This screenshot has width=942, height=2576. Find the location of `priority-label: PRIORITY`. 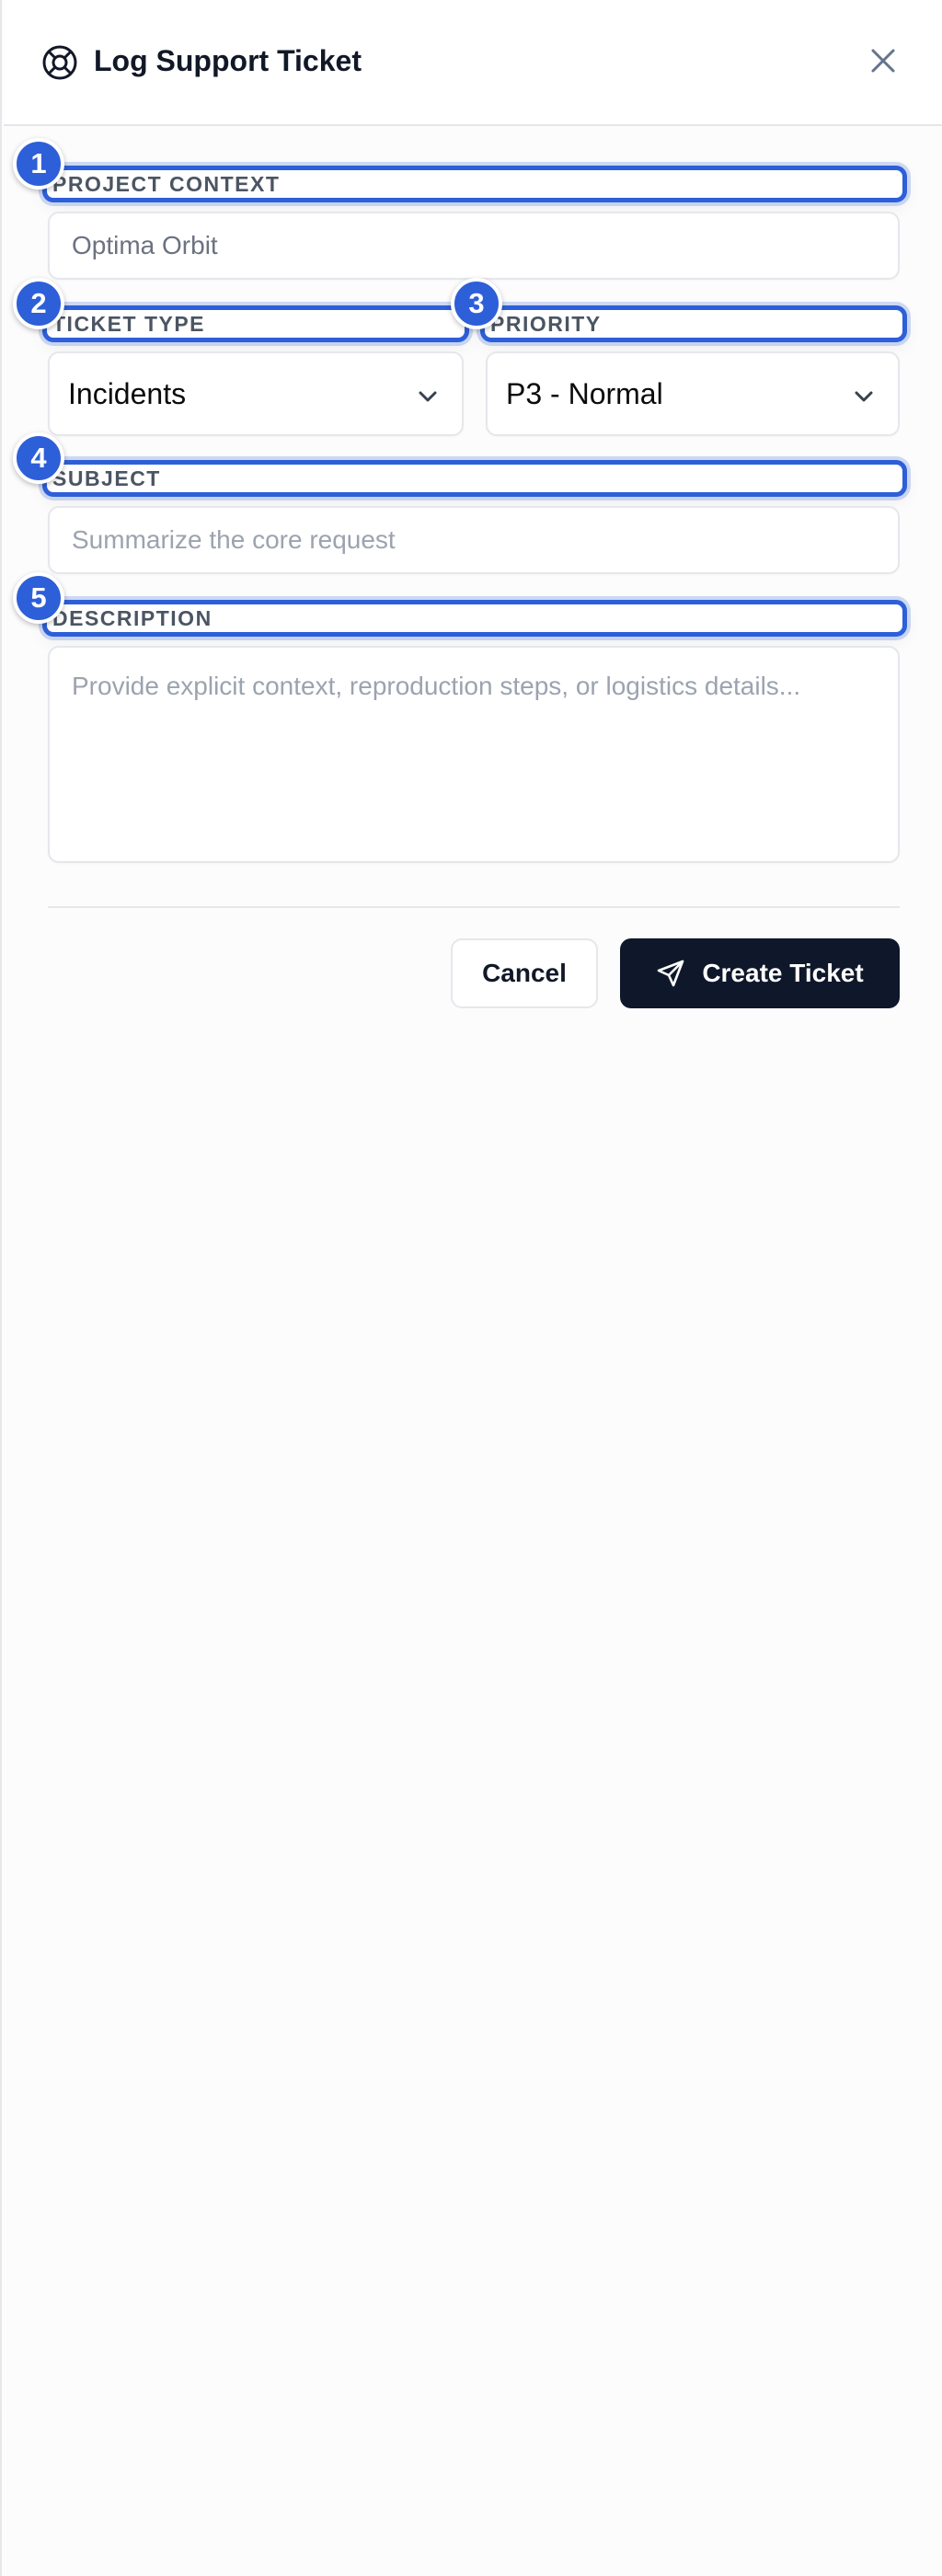

priority-label: PRIORITY is located at coordinates (693, 323).